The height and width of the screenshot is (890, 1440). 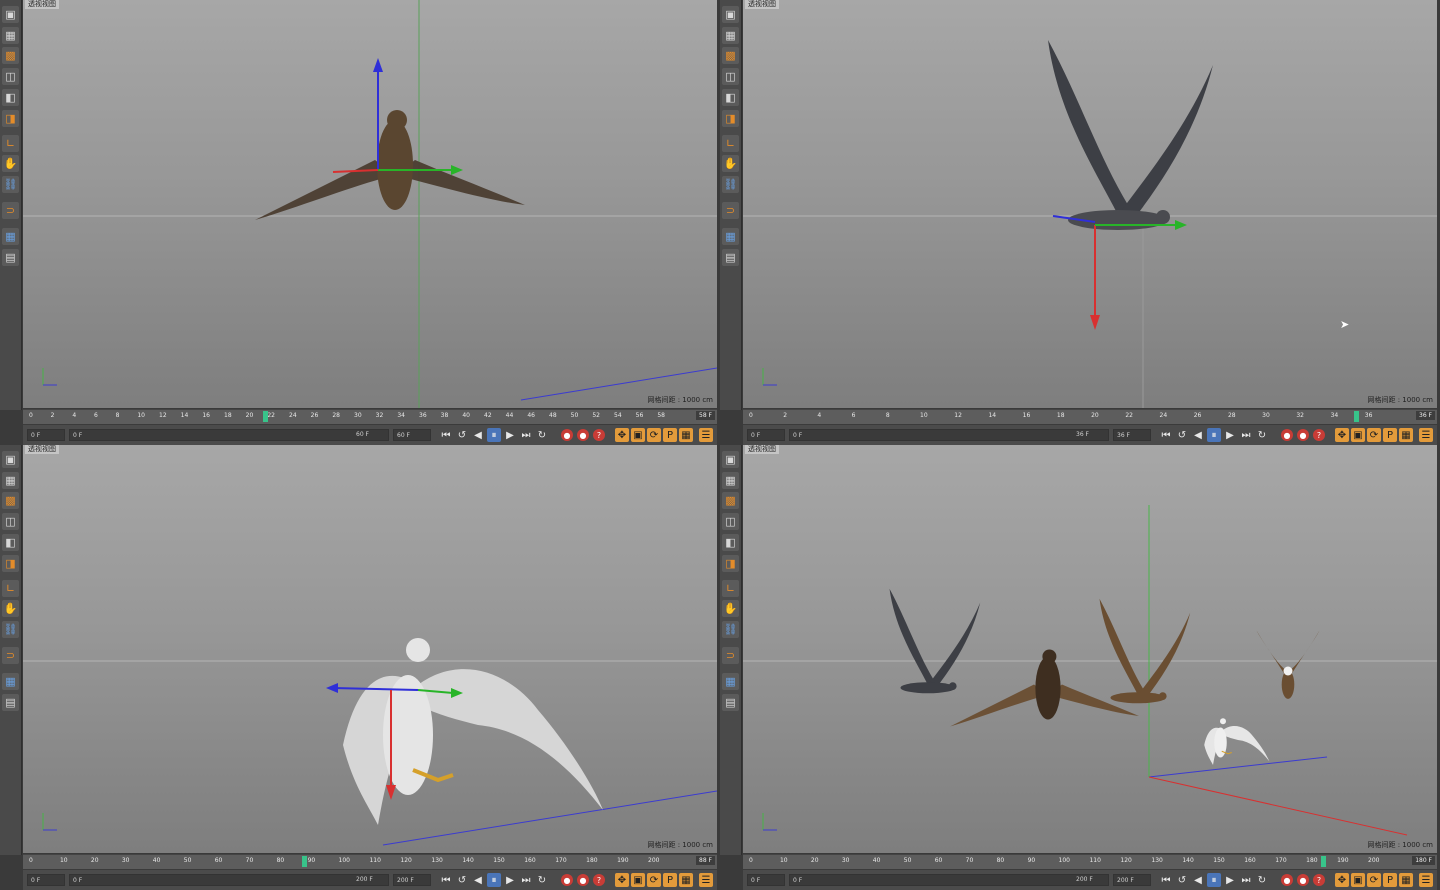 What do you see at coordinates (412, 435) in the screenshot?
I see `end-frame-field: 60 F` at bounding box center [412, 435].